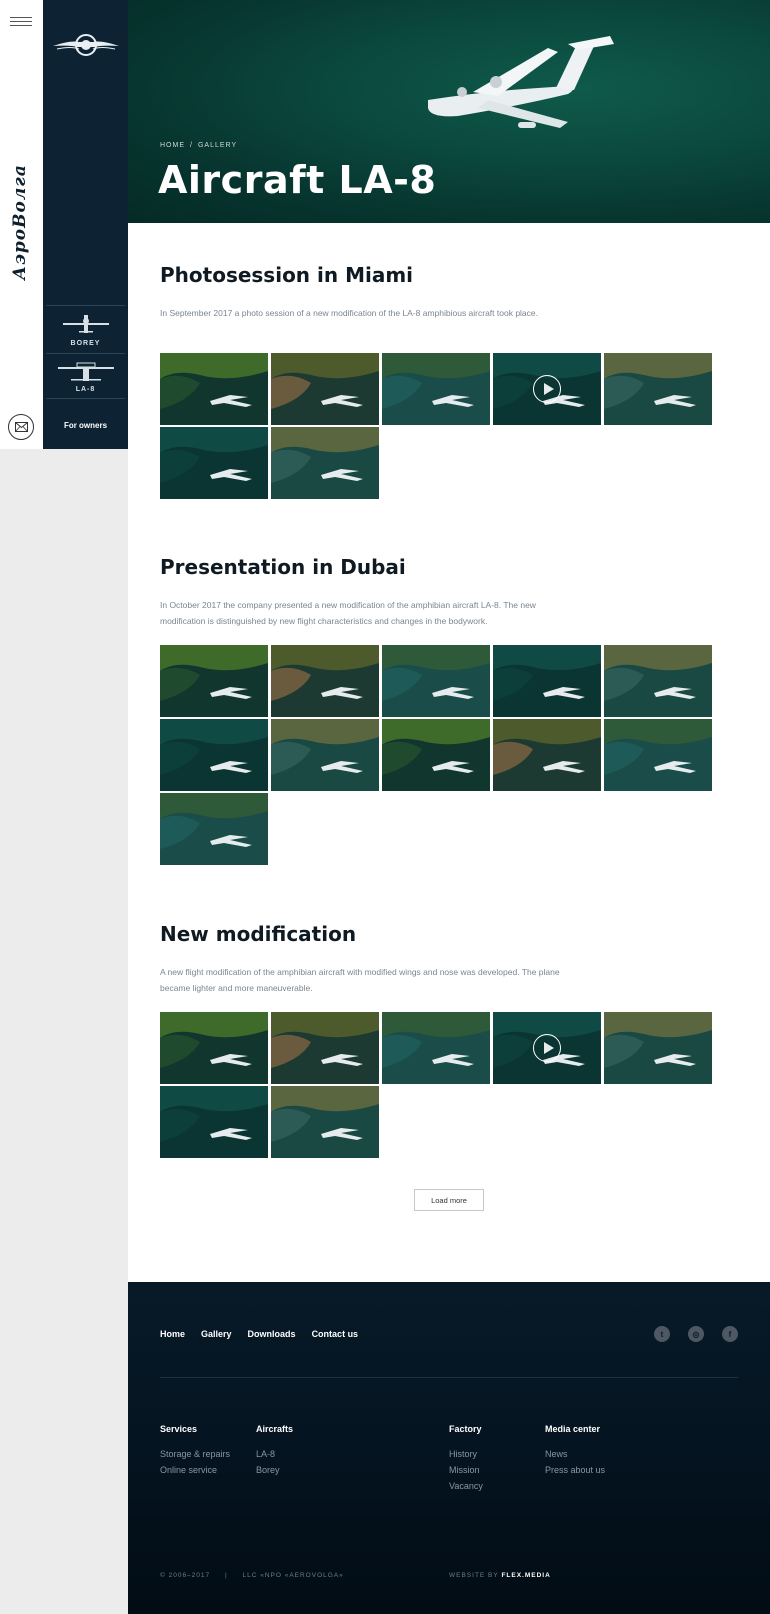  I want to click on company-name: LLC «NPO «AEROVOLGA», so click(293, 1575).